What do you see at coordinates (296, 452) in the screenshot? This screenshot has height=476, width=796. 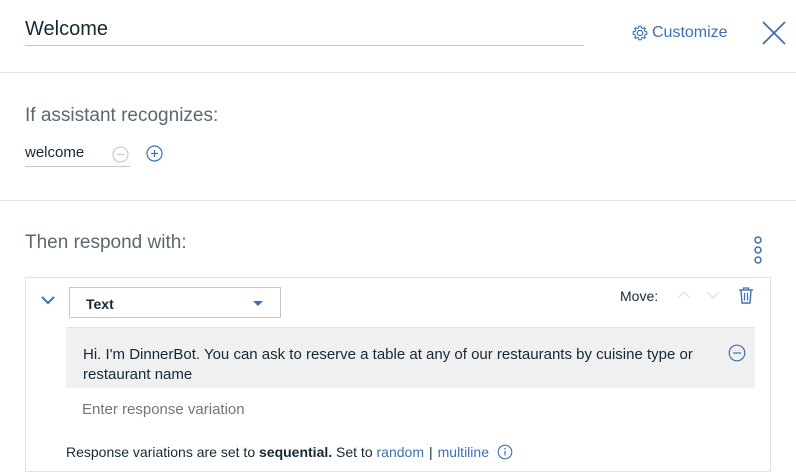 I see `variation-mode-value: sequential.` at bounding box center [296, 452].